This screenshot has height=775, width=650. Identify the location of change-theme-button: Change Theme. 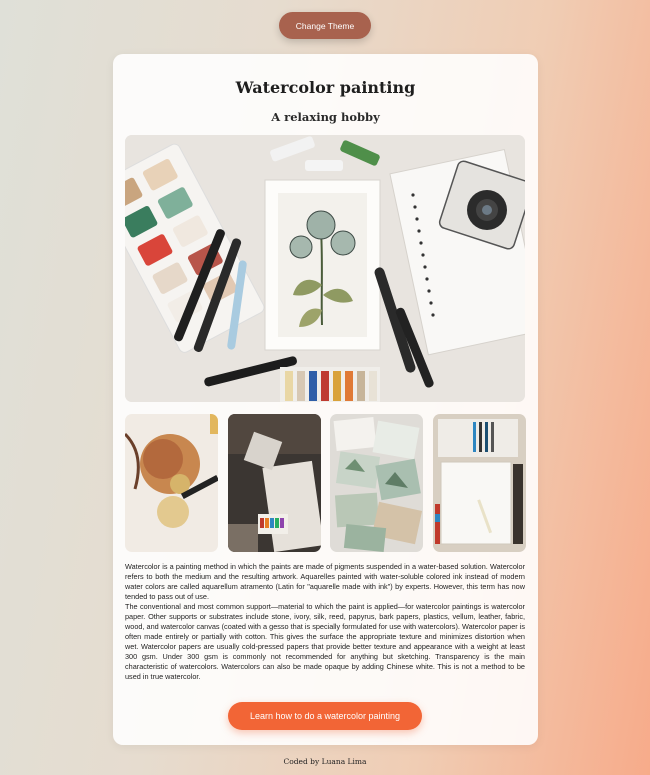
(325, 25).